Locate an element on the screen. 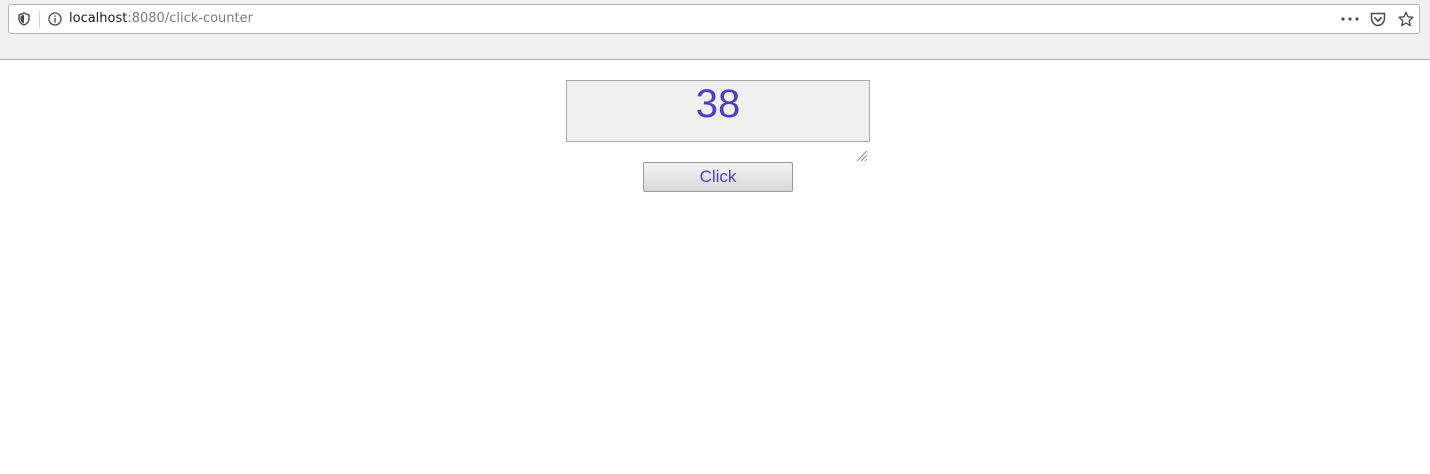 The height and width of the screenshot is (474, 1430). url-text: localhost:8080/click-counter is located at coordinates (161, 19).